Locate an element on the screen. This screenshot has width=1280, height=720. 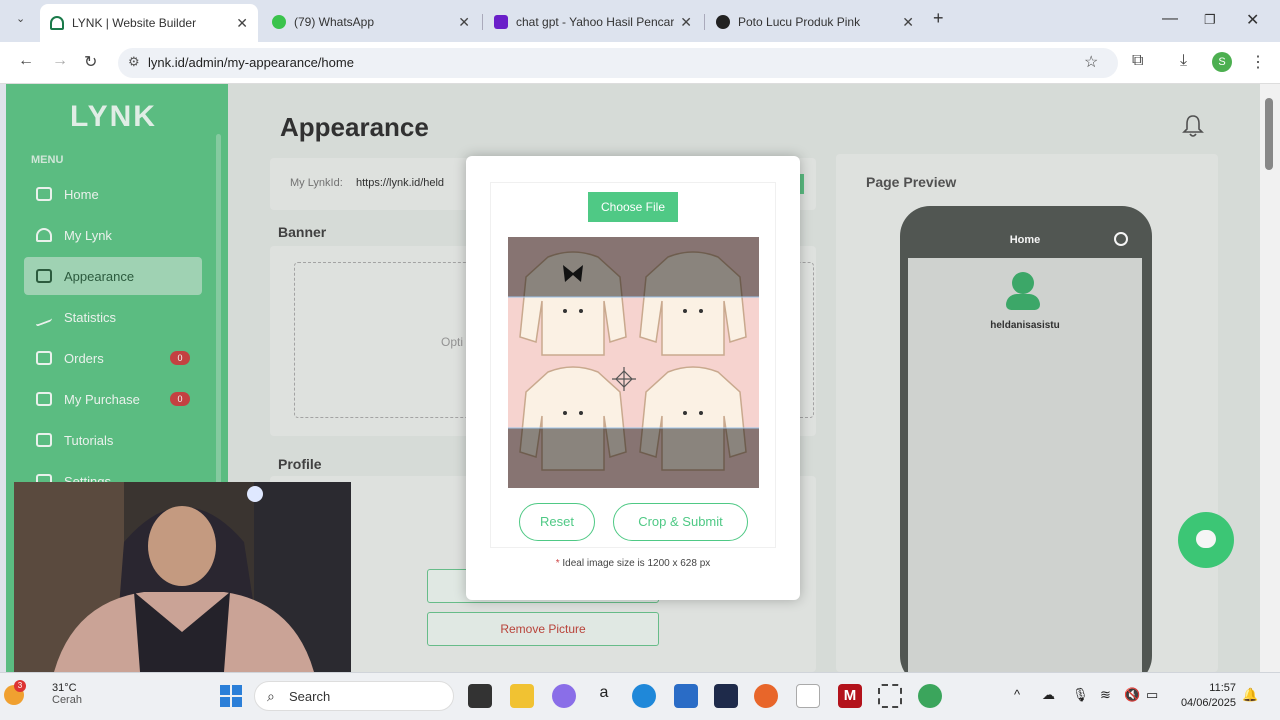
webcam-overlay is located at coordinates (182, 577).